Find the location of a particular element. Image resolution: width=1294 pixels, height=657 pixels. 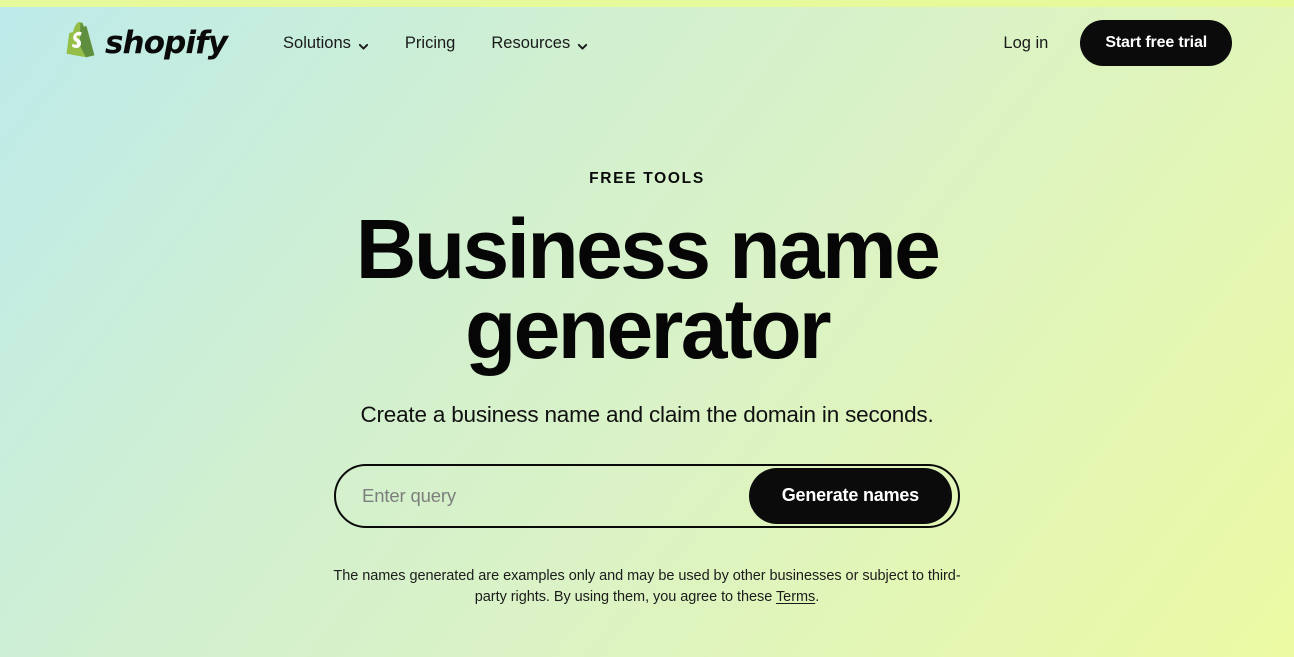

nav-label-solutions: Solutions is located at coordinates (317, 42).